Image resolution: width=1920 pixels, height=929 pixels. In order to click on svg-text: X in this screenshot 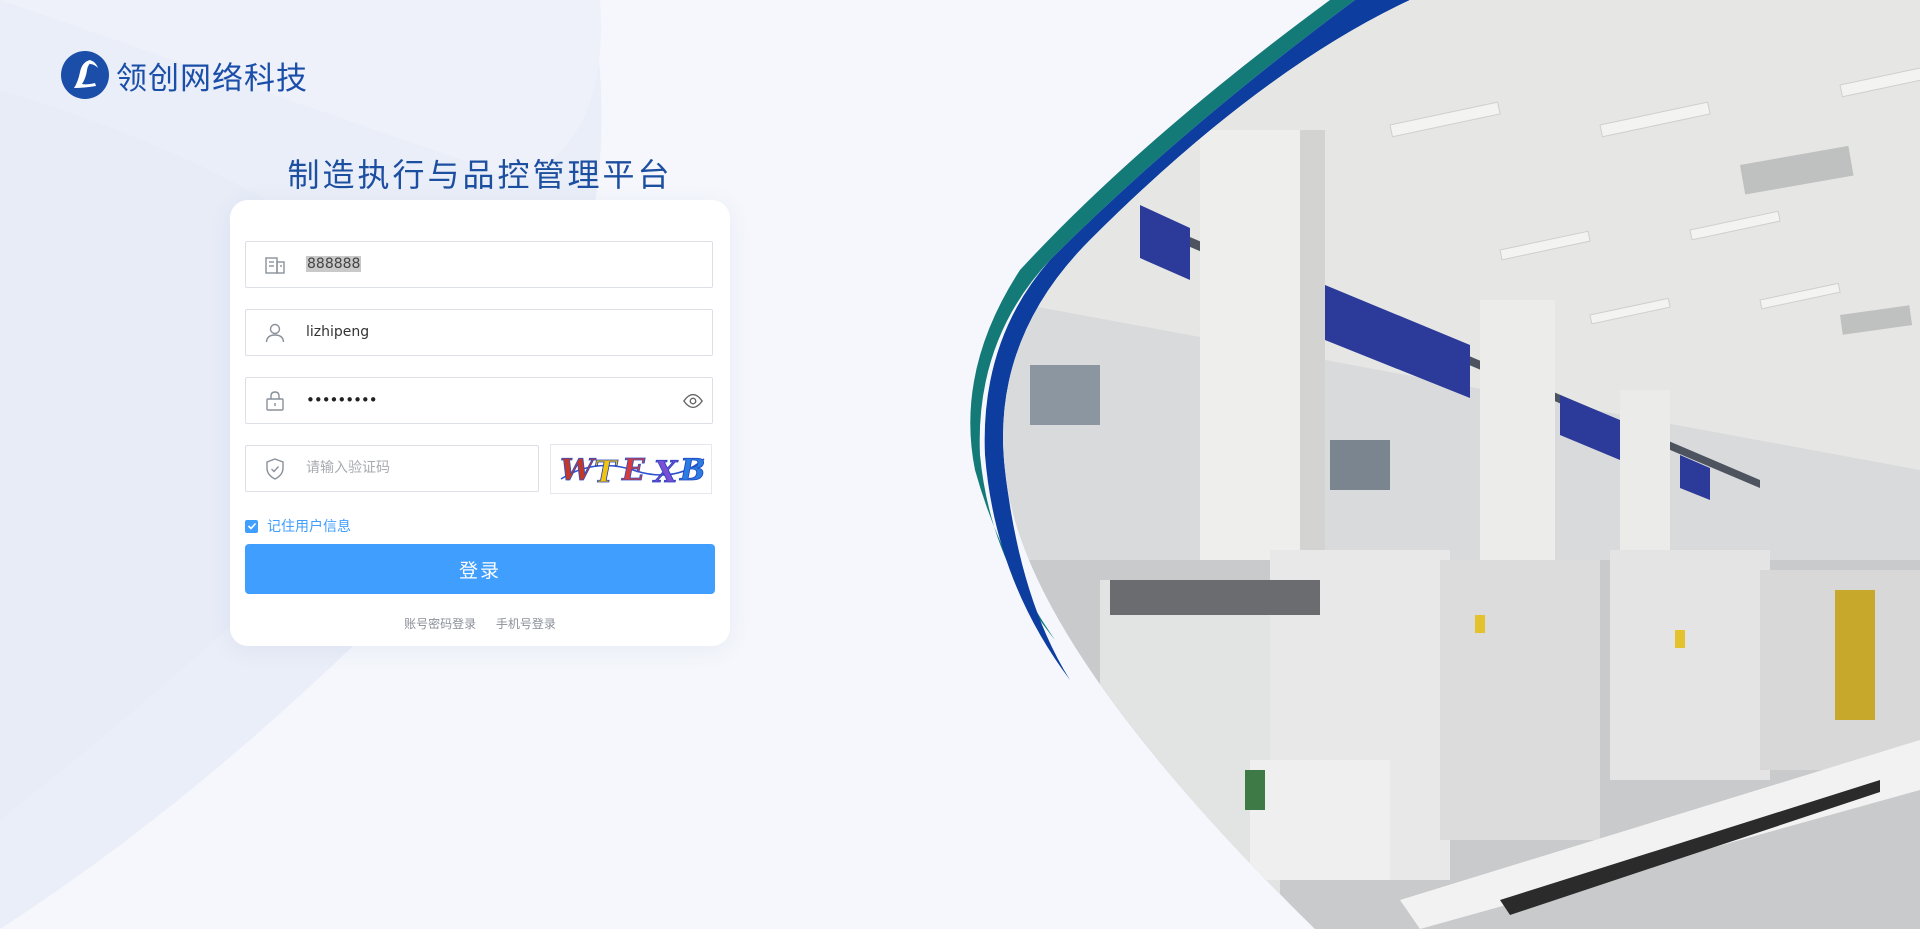, I will do `click(667, 472)`.